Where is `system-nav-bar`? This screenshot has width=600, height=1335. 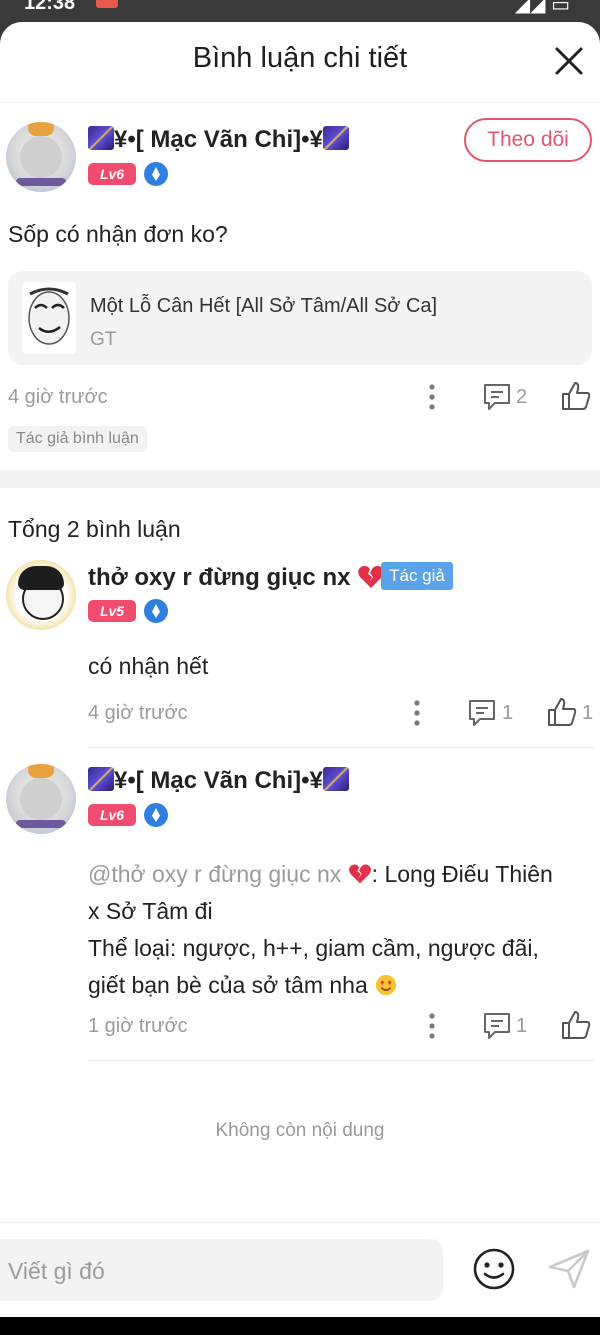
system-nav-bar is located at coordinates (300, 1326).